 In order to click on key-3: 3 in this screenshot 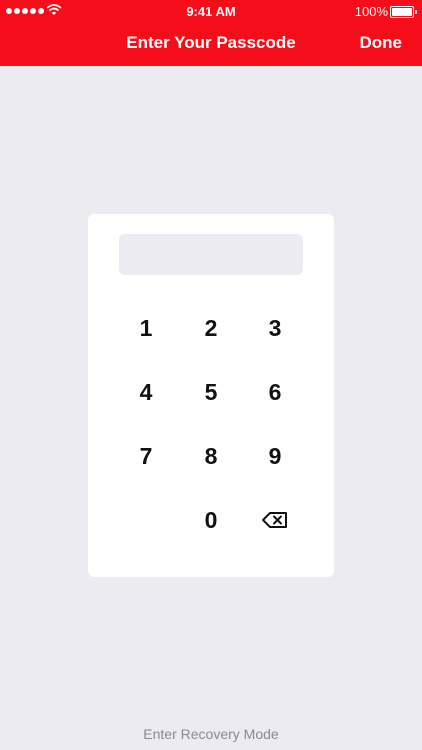, I will do `click(275, 328)`.